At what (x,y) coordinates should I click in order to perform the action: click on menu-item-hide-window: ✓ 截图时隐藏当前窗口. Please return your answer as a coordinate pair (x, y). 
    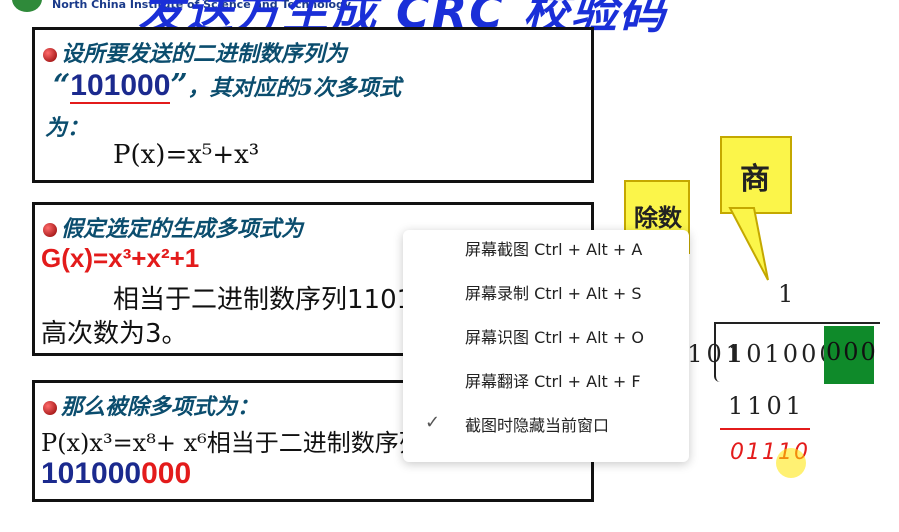
    Looking at the image, I should click on (546, 434).